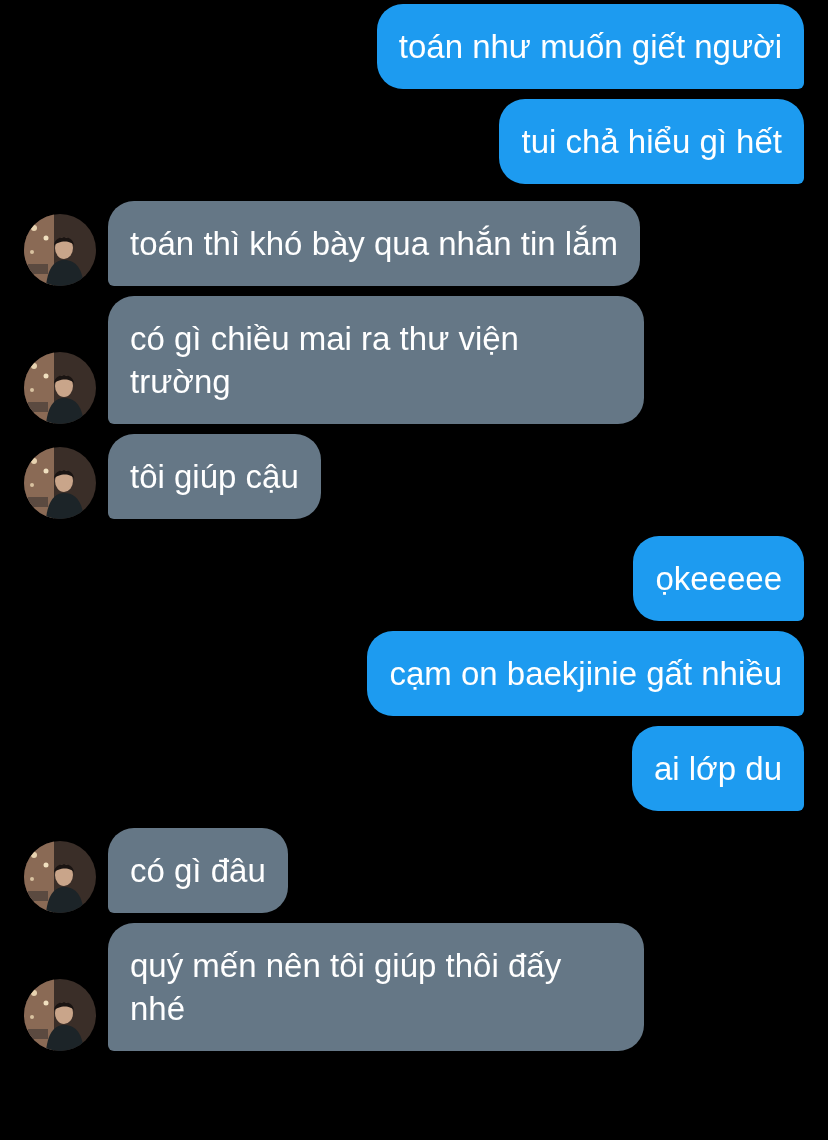  Describe the element at coordinates (376, 360) in the screenshot. I see `message-bubble: có gì chiều mai ra thư viện trường` at that location.